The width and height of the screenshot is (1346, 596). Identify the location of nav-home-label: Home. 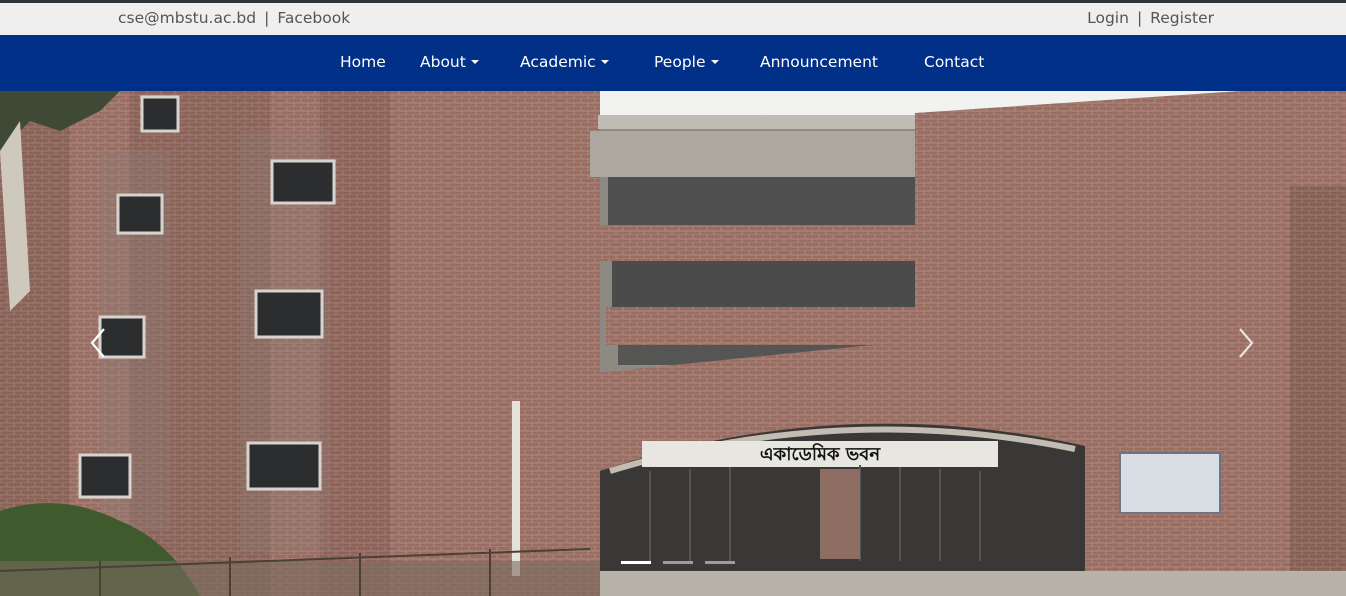
(363, 62).